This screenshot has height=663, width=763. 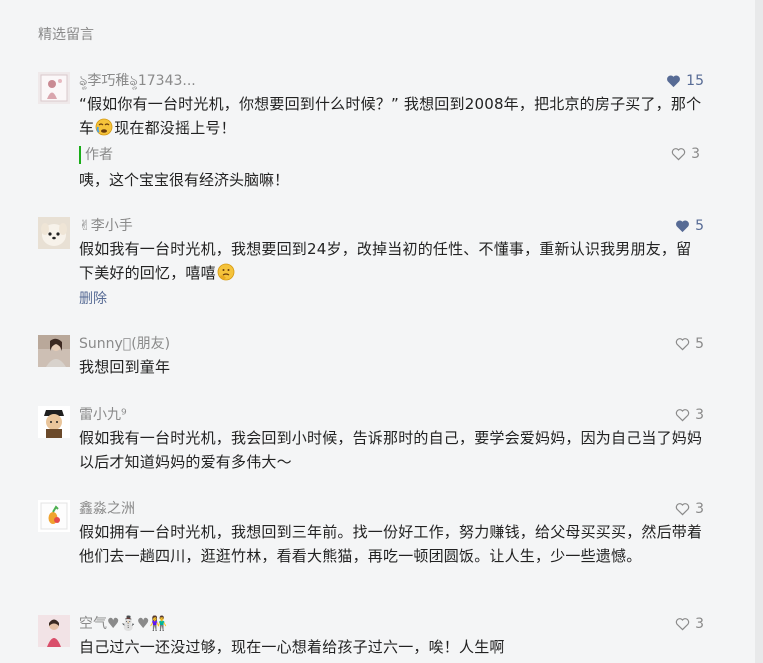 What do you see at coordinates (292, 647) in the screenshot?
I see `comment-text: 自己过六一还没过够，现在一心想着给孩子过六一，唉！人生啊` at bounding box center [292, 647].